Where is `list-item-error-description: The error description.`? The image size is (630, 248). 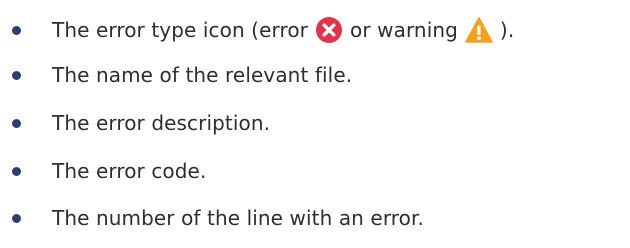 list-item-error-description: The error description. is located at coordinates (135, 123).